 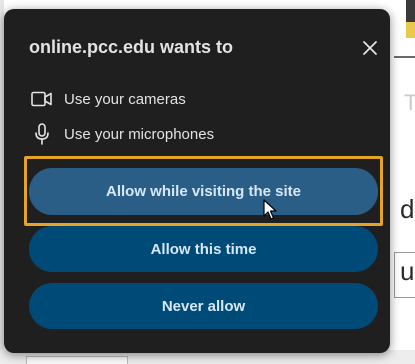 I want to click on mouse-cursor-icon, so click(x=270, y=209).